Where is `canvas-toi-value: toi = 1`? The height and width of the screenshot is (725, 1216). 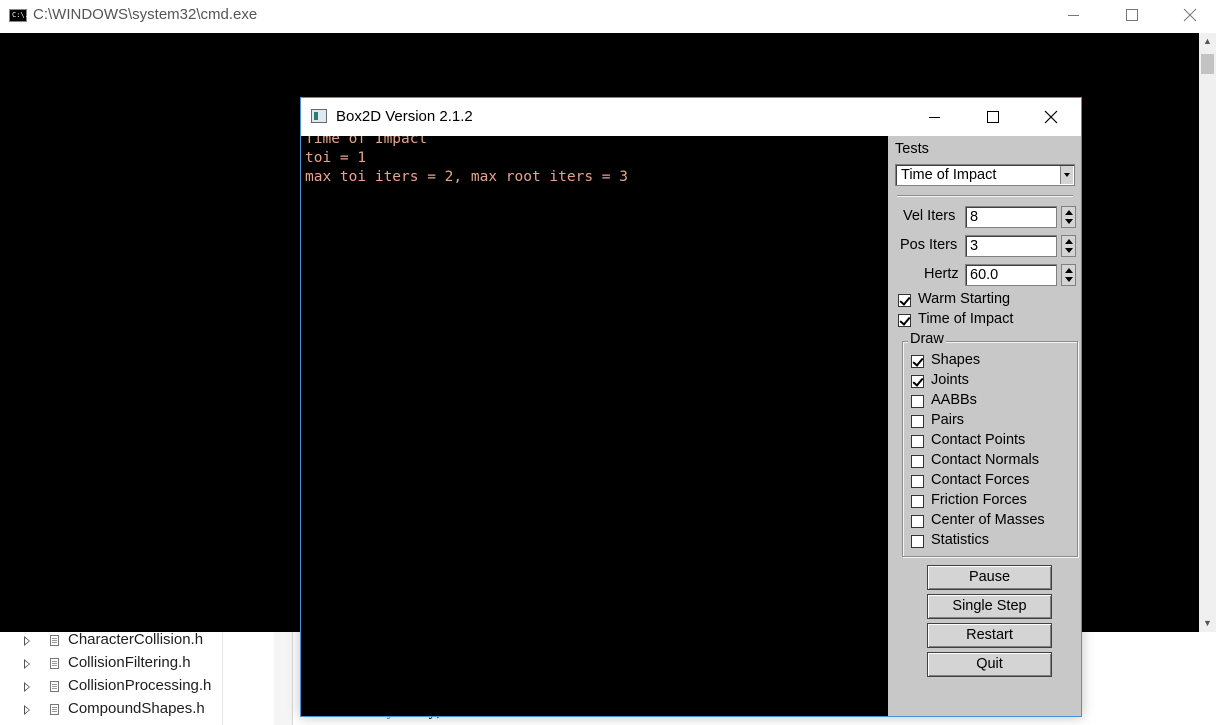 canvas-toi-value: toi = 1 is located at coordinates (336, 158).